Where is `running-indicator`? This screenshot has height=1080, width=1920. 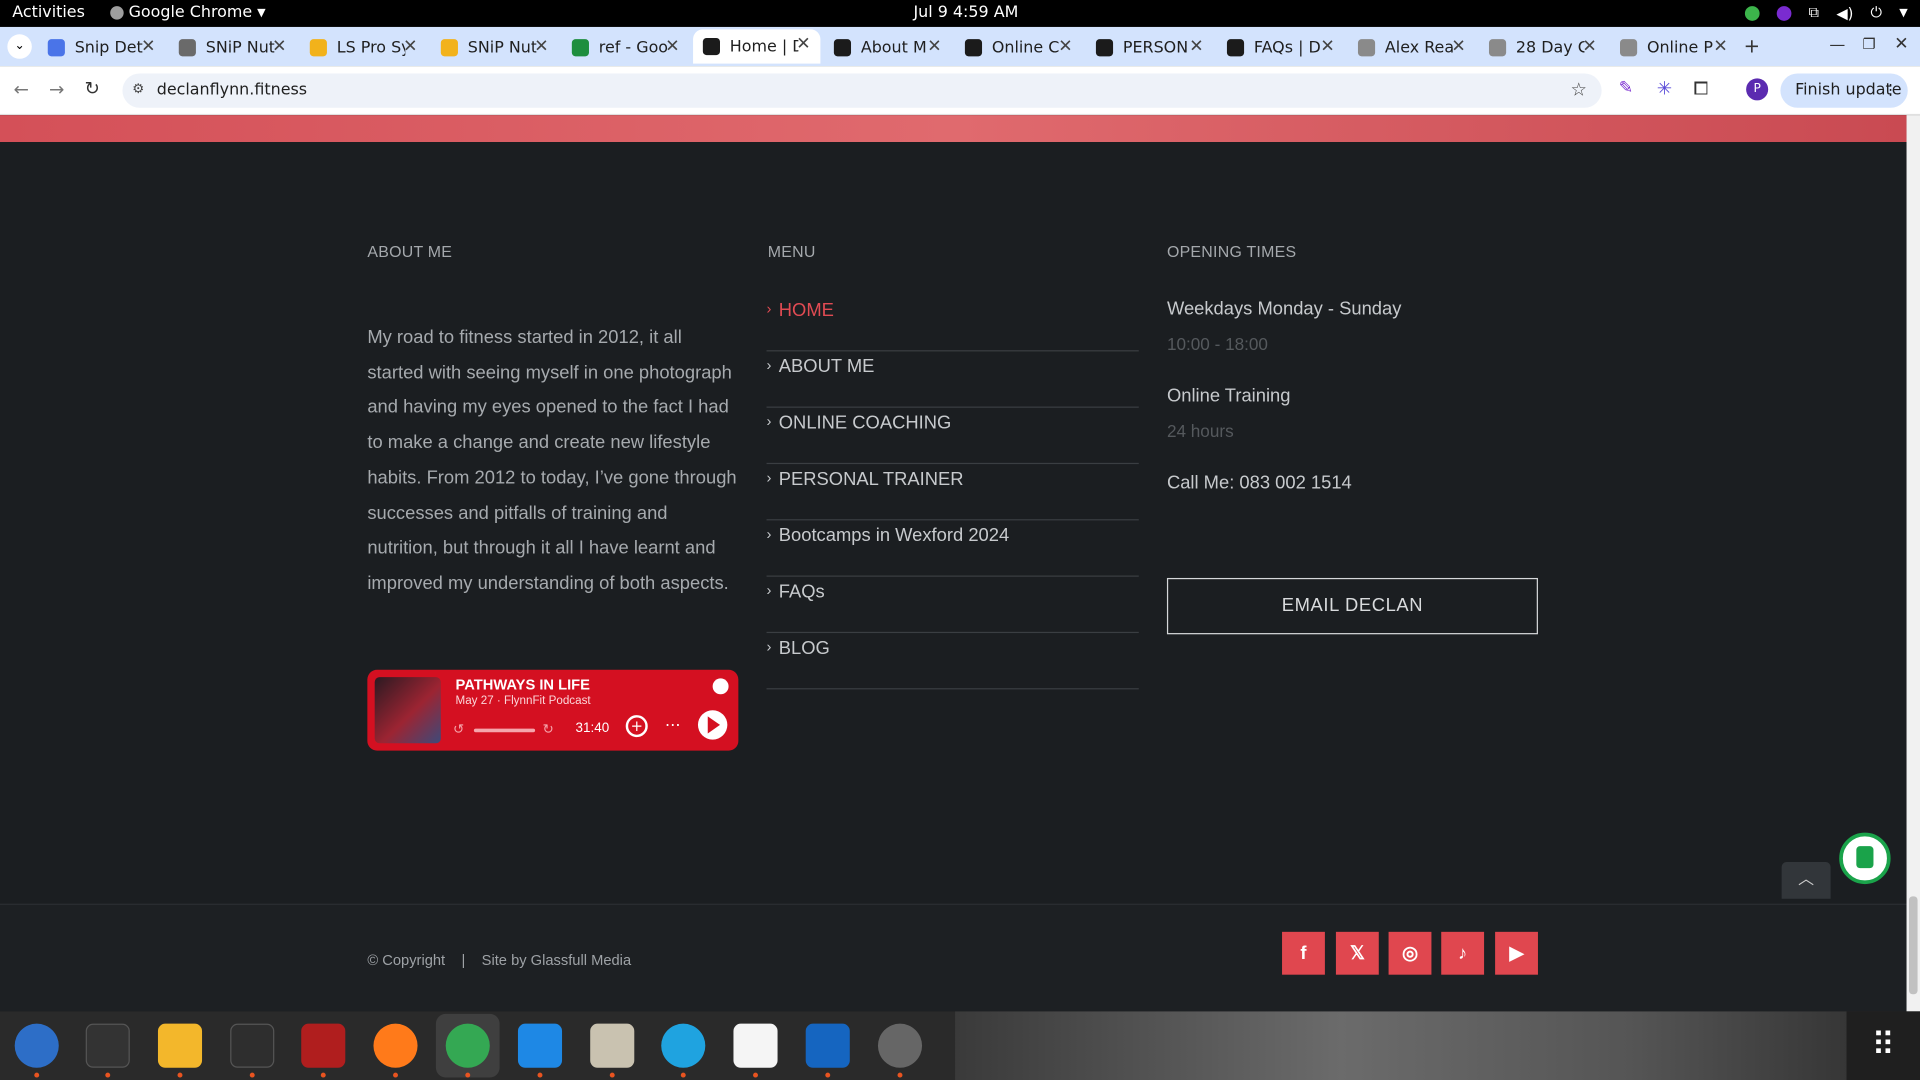
running-indicator is located at coordinates (252, 1075).